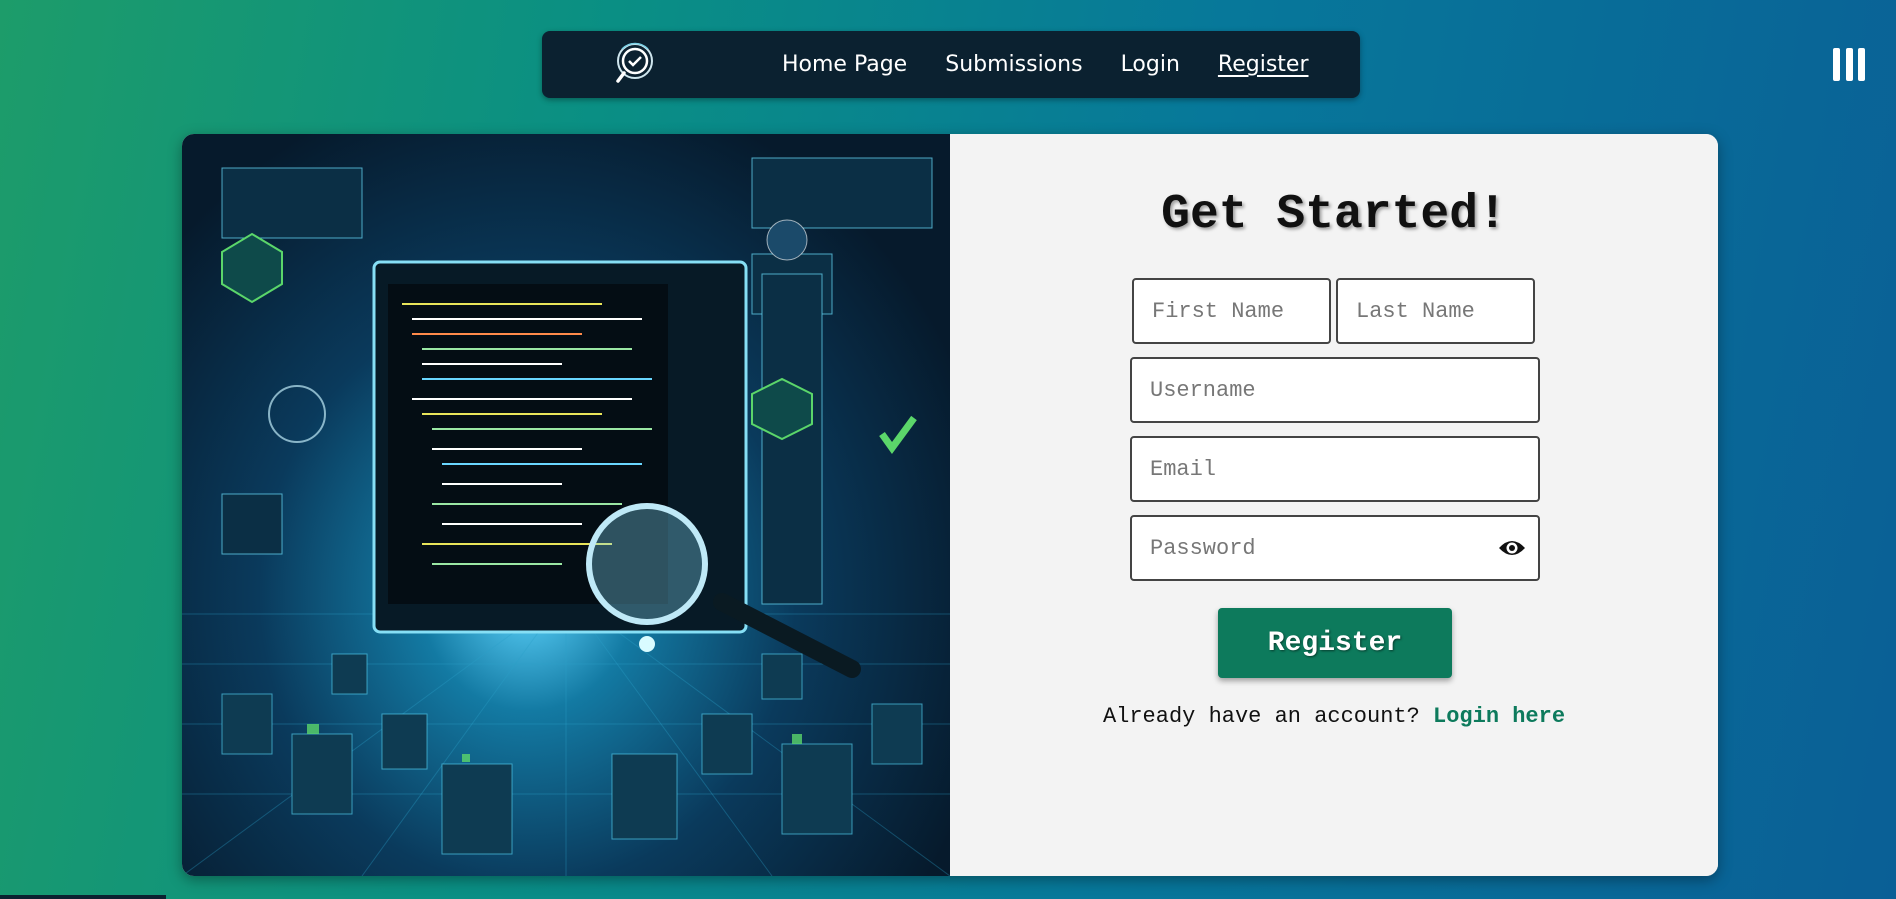  I want to click on nav-login-link: Login, so click(1150, 64).